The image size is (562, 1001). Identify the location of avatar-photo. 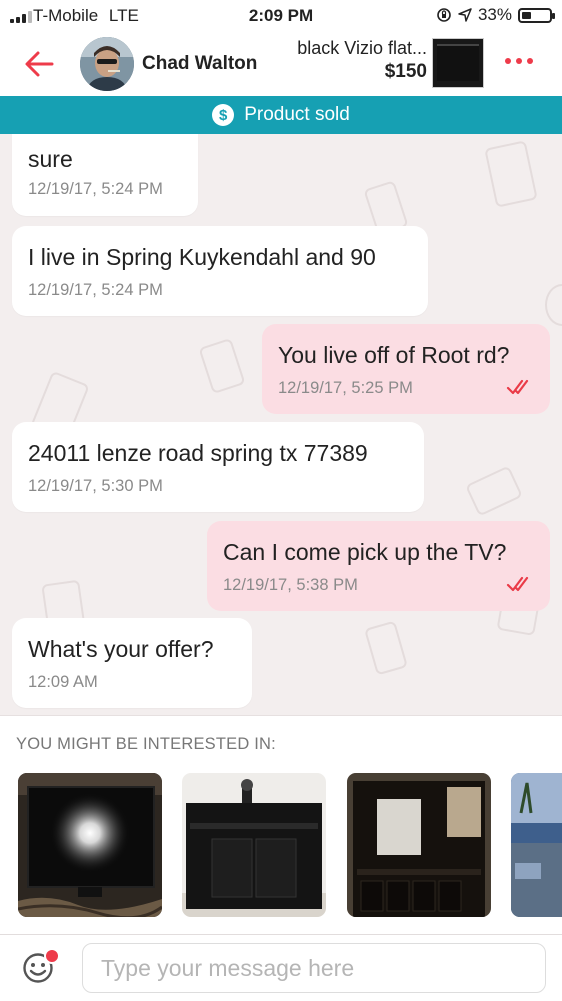
(107, 64).